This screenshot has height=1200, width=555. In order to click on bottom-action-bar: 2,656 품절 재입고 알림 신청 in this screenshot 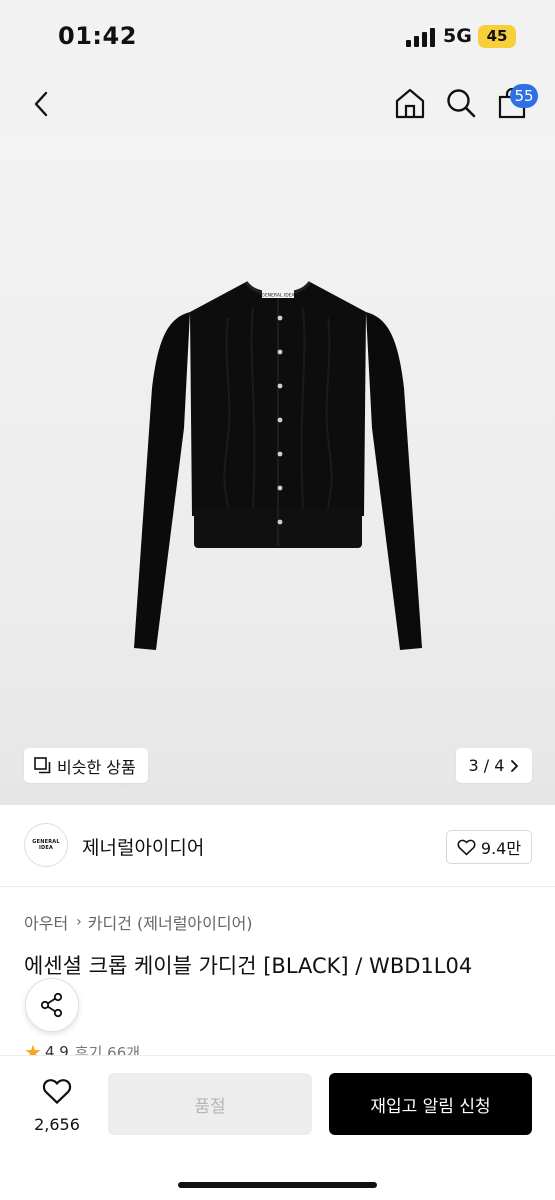, I will do `click(277, 1127)`.